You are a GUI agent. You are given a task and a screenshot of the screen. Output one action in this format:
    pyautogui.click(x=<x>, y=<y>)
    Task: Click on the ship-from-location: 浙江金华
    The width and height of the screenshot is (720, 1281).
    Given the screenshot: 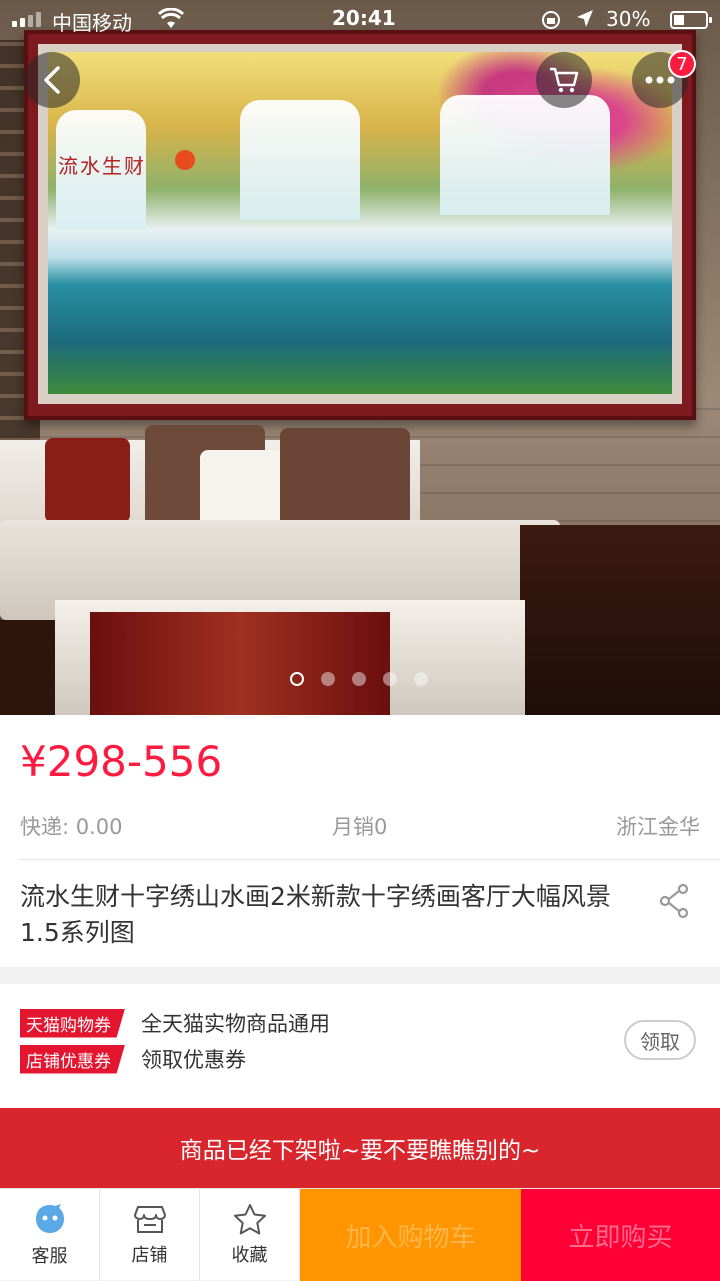 What is the action you would take?
    pyautogui.click(x=658, y=827)
    